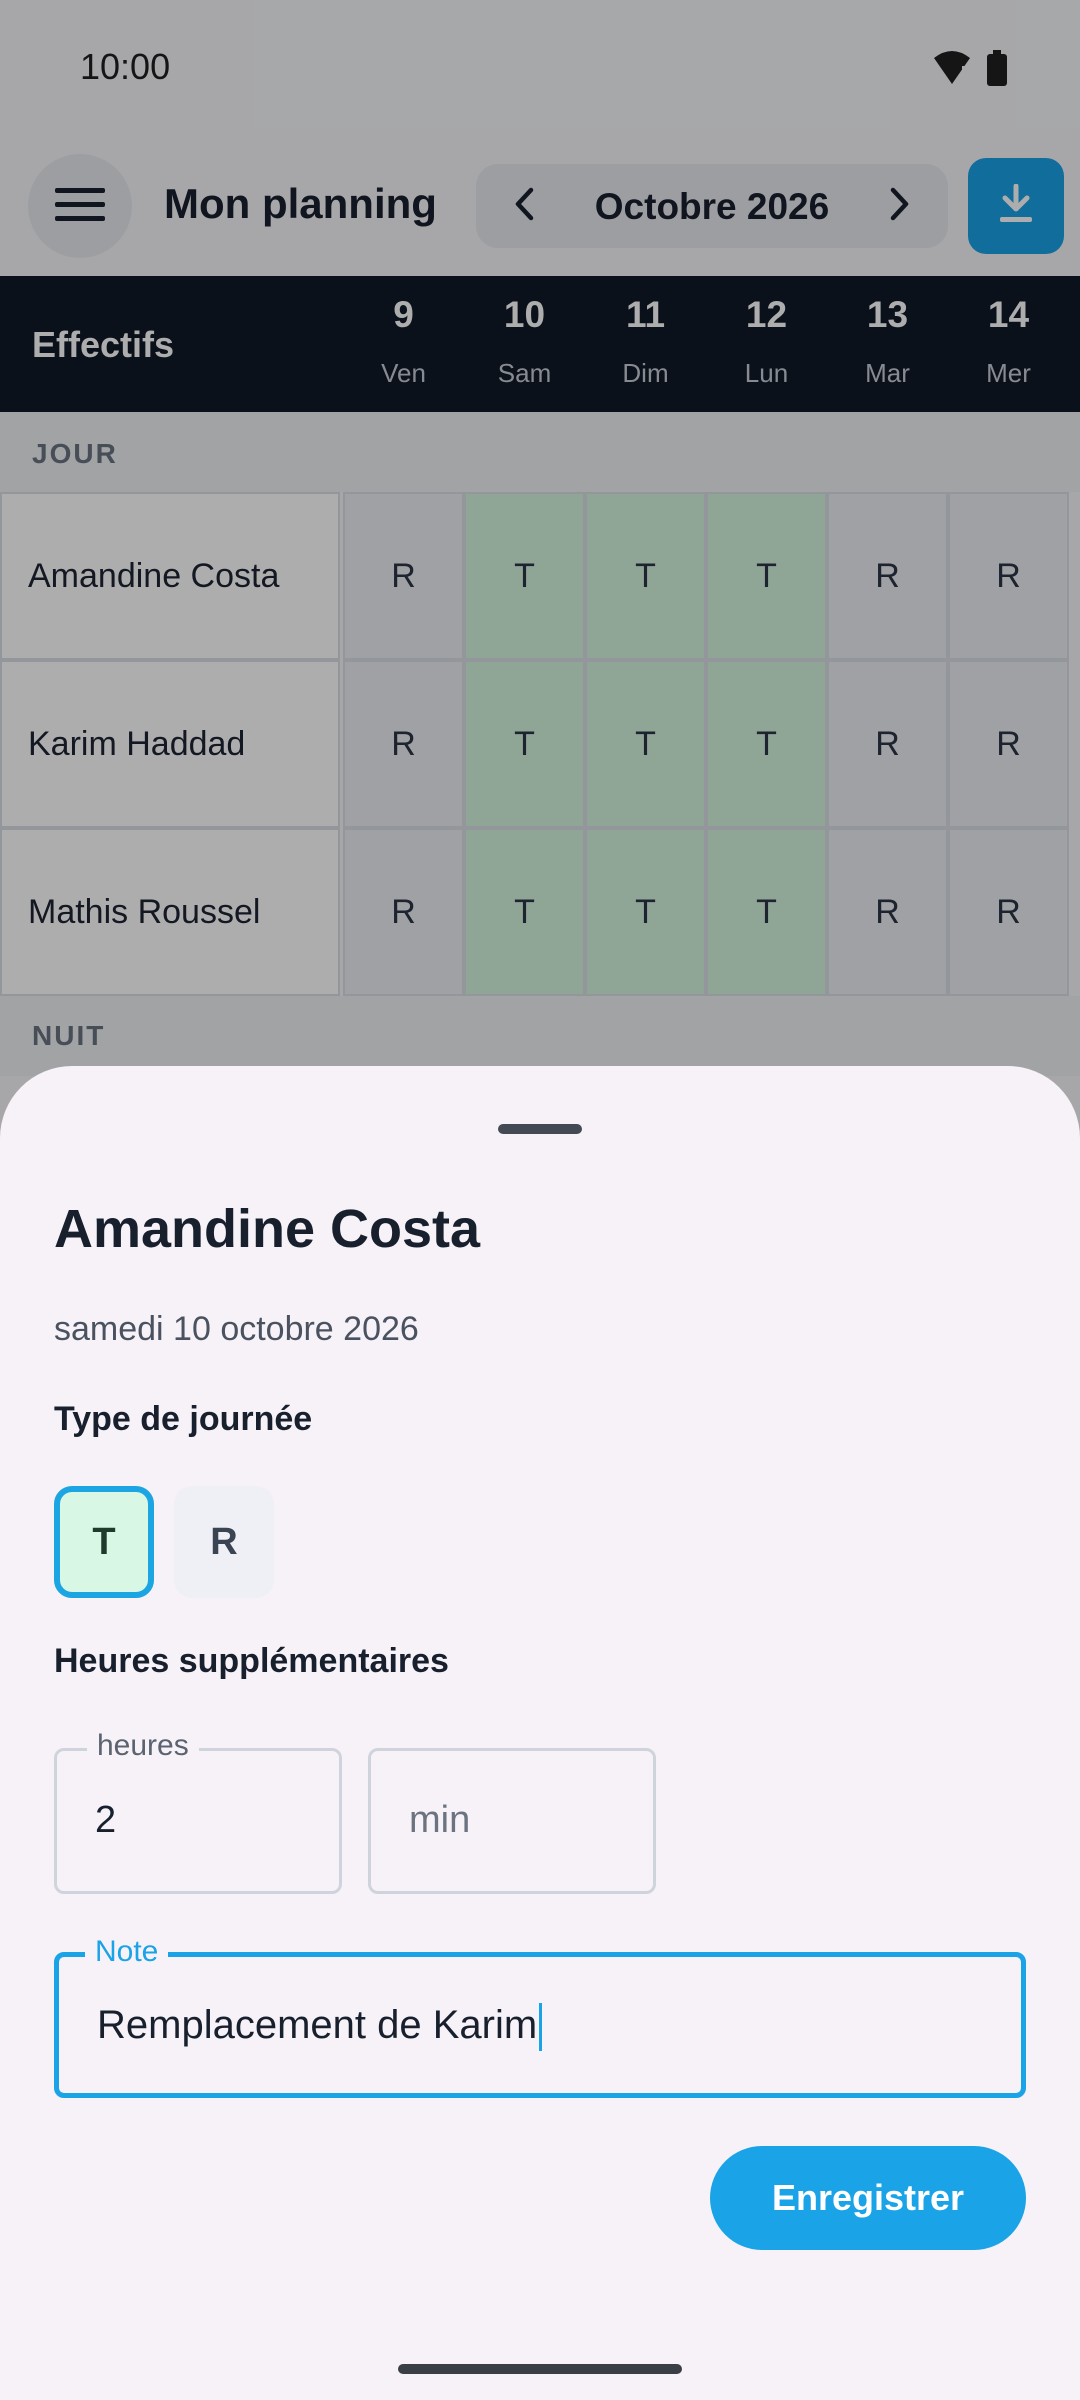  Describe the element at coordinates (236, 1329) in the screenshot. I see `sheet-date: samedi 10 octobre 2026` at that location.